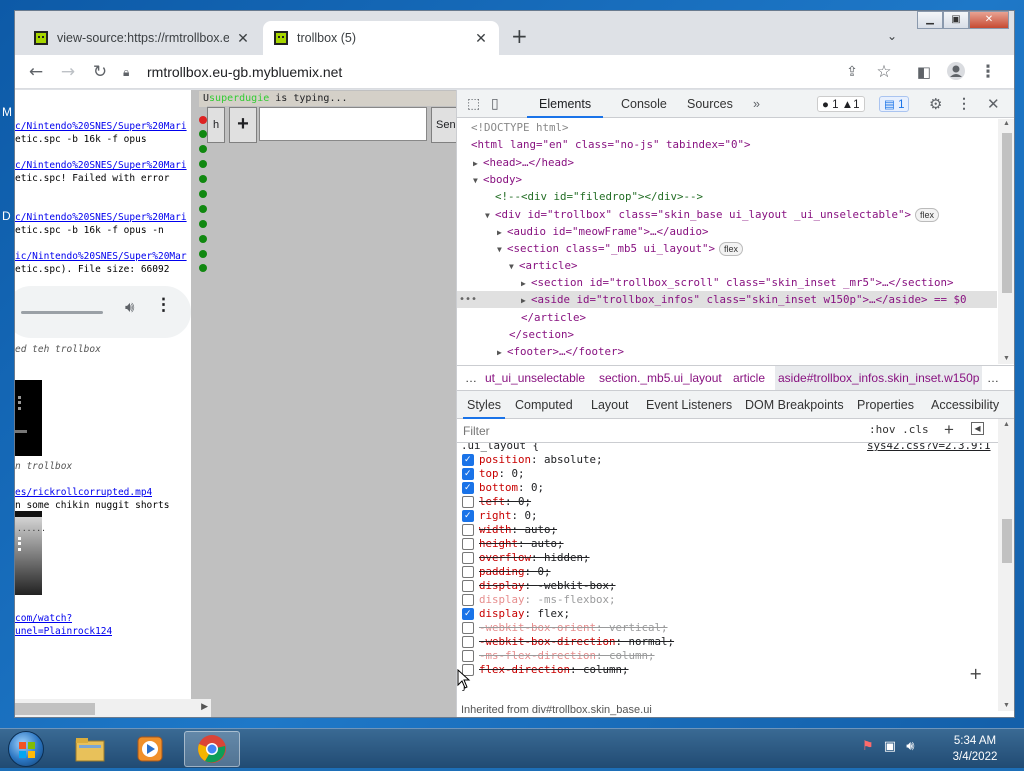 This screenshot has width=1024, height=771. Describe the element at coordinates (935, 104) in the screenshot. I see `settings-gear-icon: ⚙` at that location.